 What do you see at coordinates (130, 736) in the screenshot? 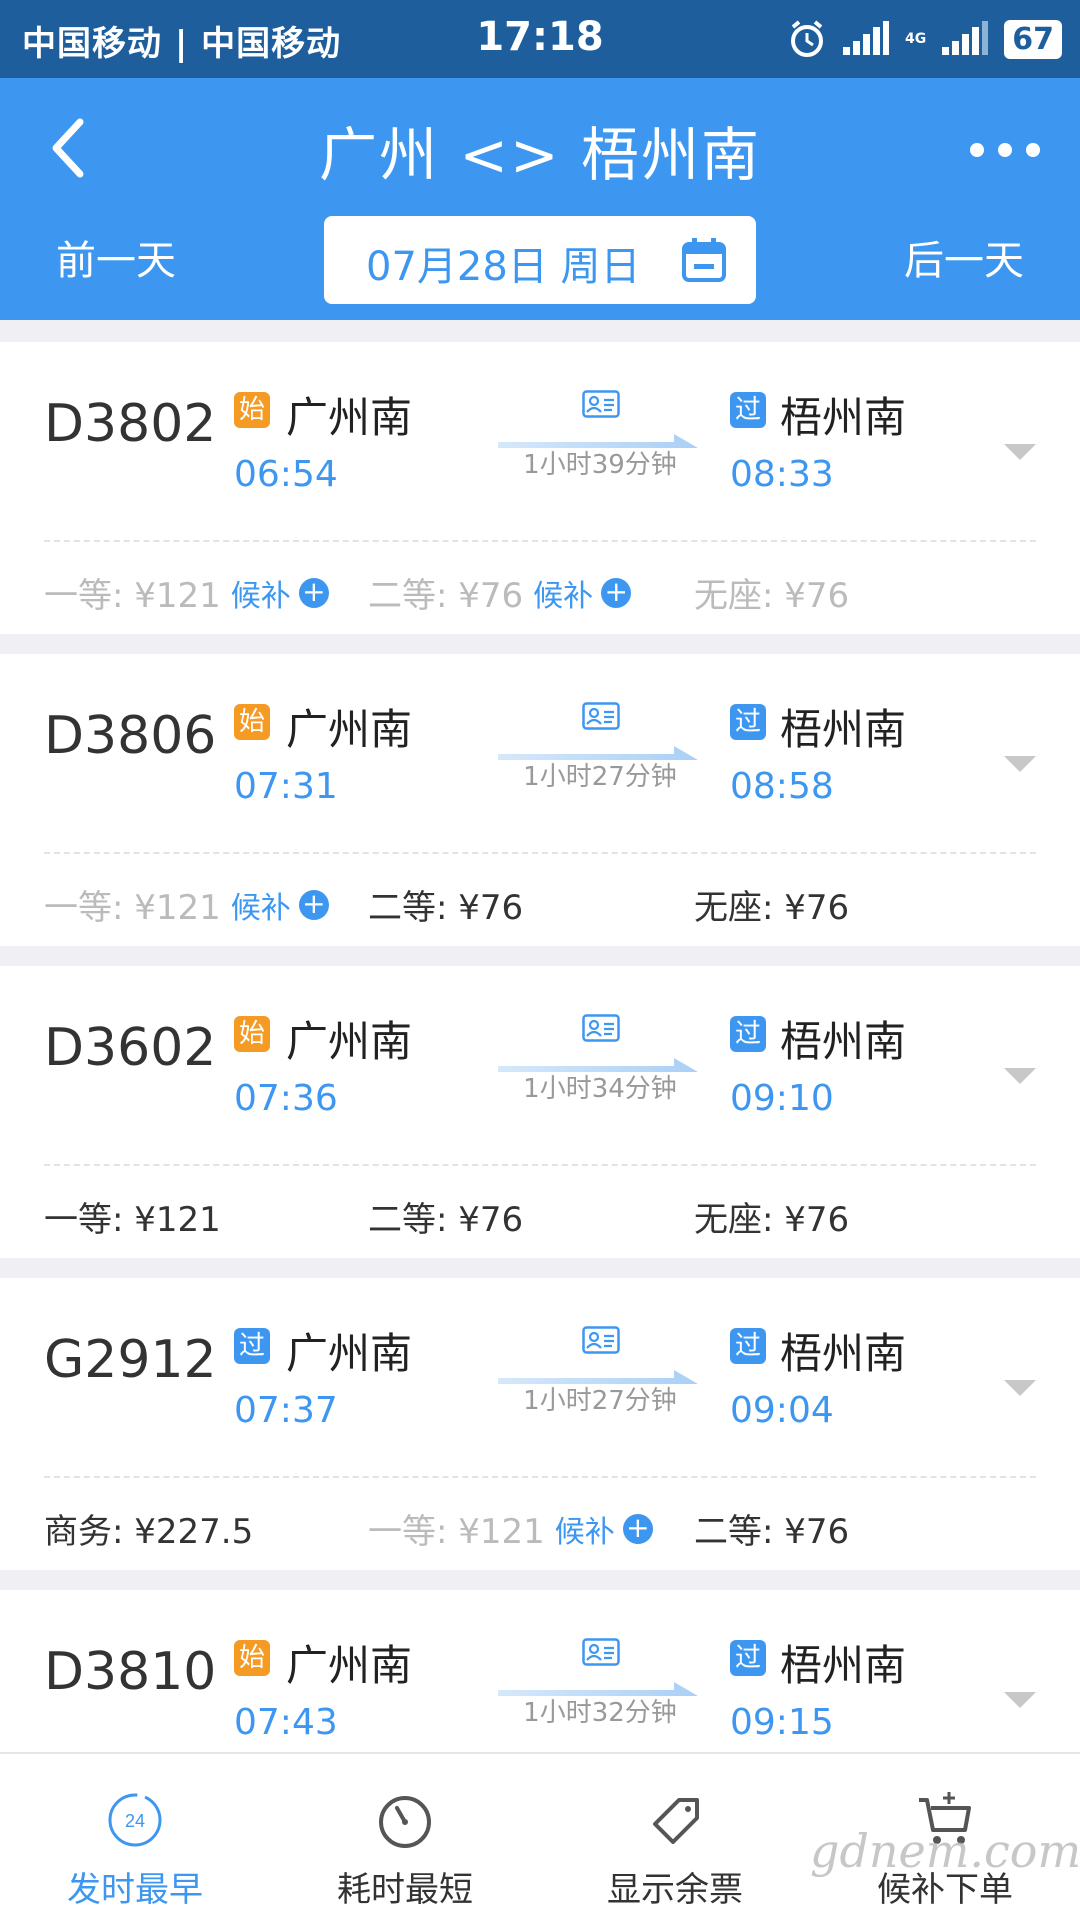
I see `train-number: D3806` at bounding box center [130, 736].